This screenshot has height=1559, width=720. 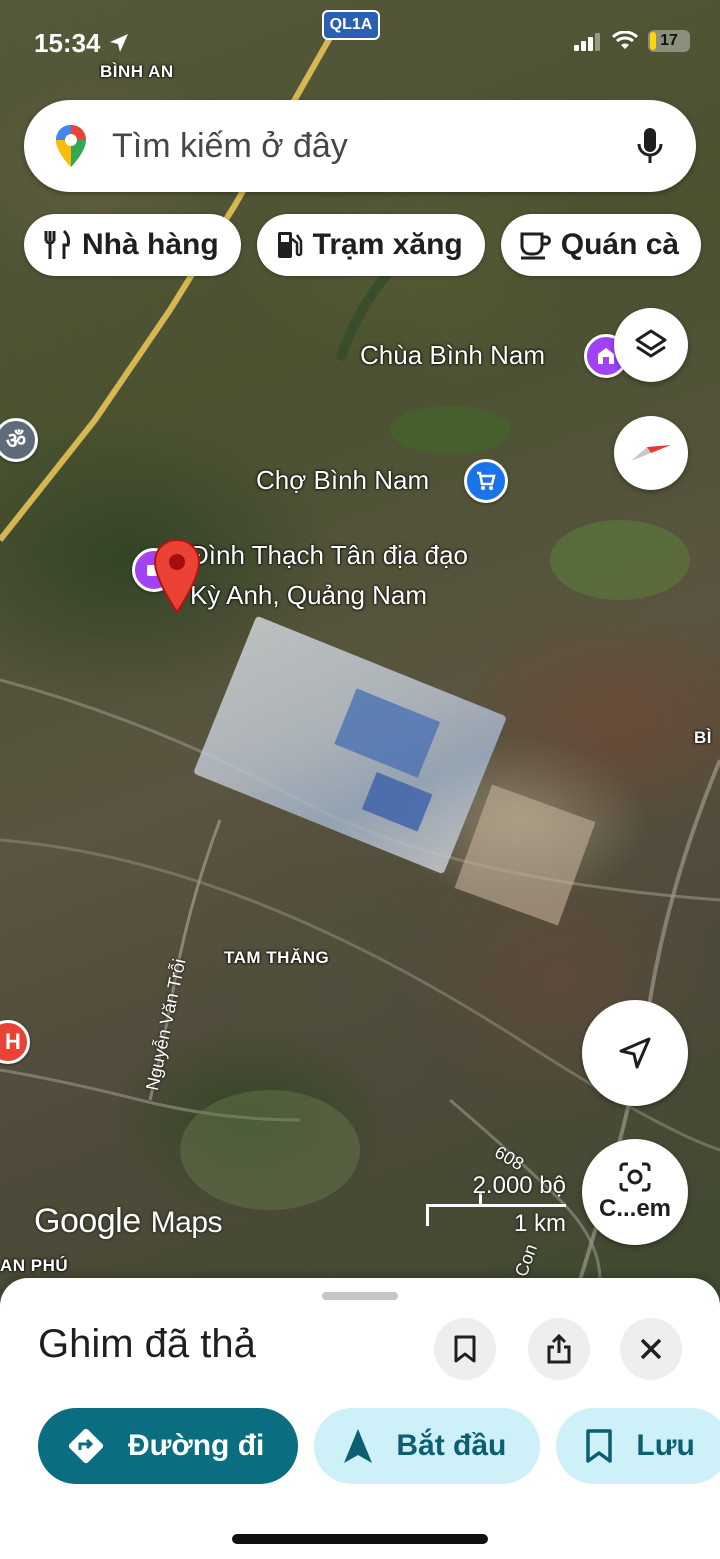 I want to click on sheet-title: Ghim đã thả, so click(x=147, y=1344).